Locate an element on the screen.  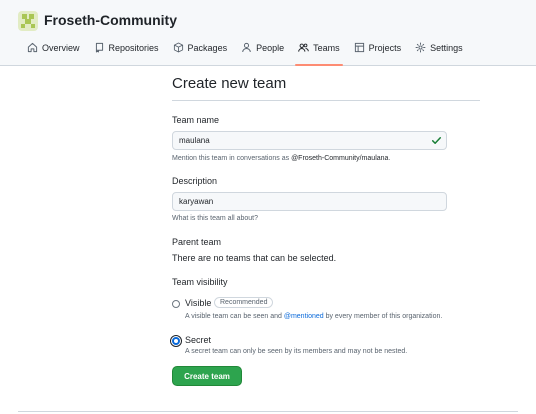
tab-packages: Packages is located at coordinates (200, 53).